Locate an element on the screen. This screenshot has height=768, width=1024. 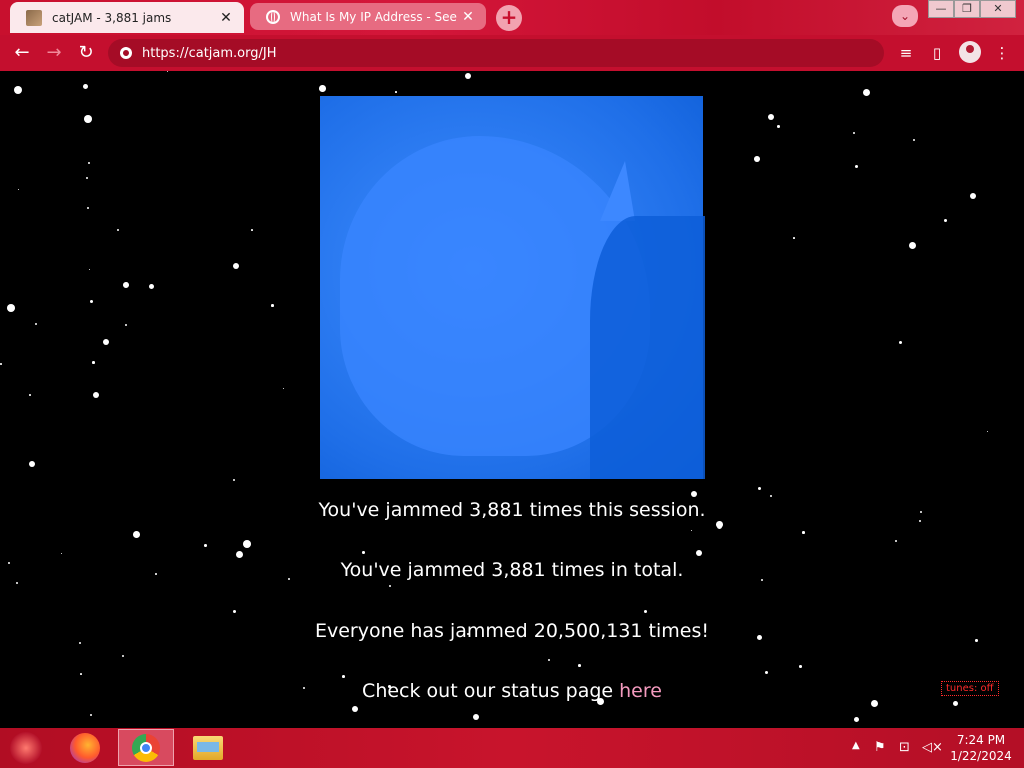
folder-icon is located at coordinates (208, 747).